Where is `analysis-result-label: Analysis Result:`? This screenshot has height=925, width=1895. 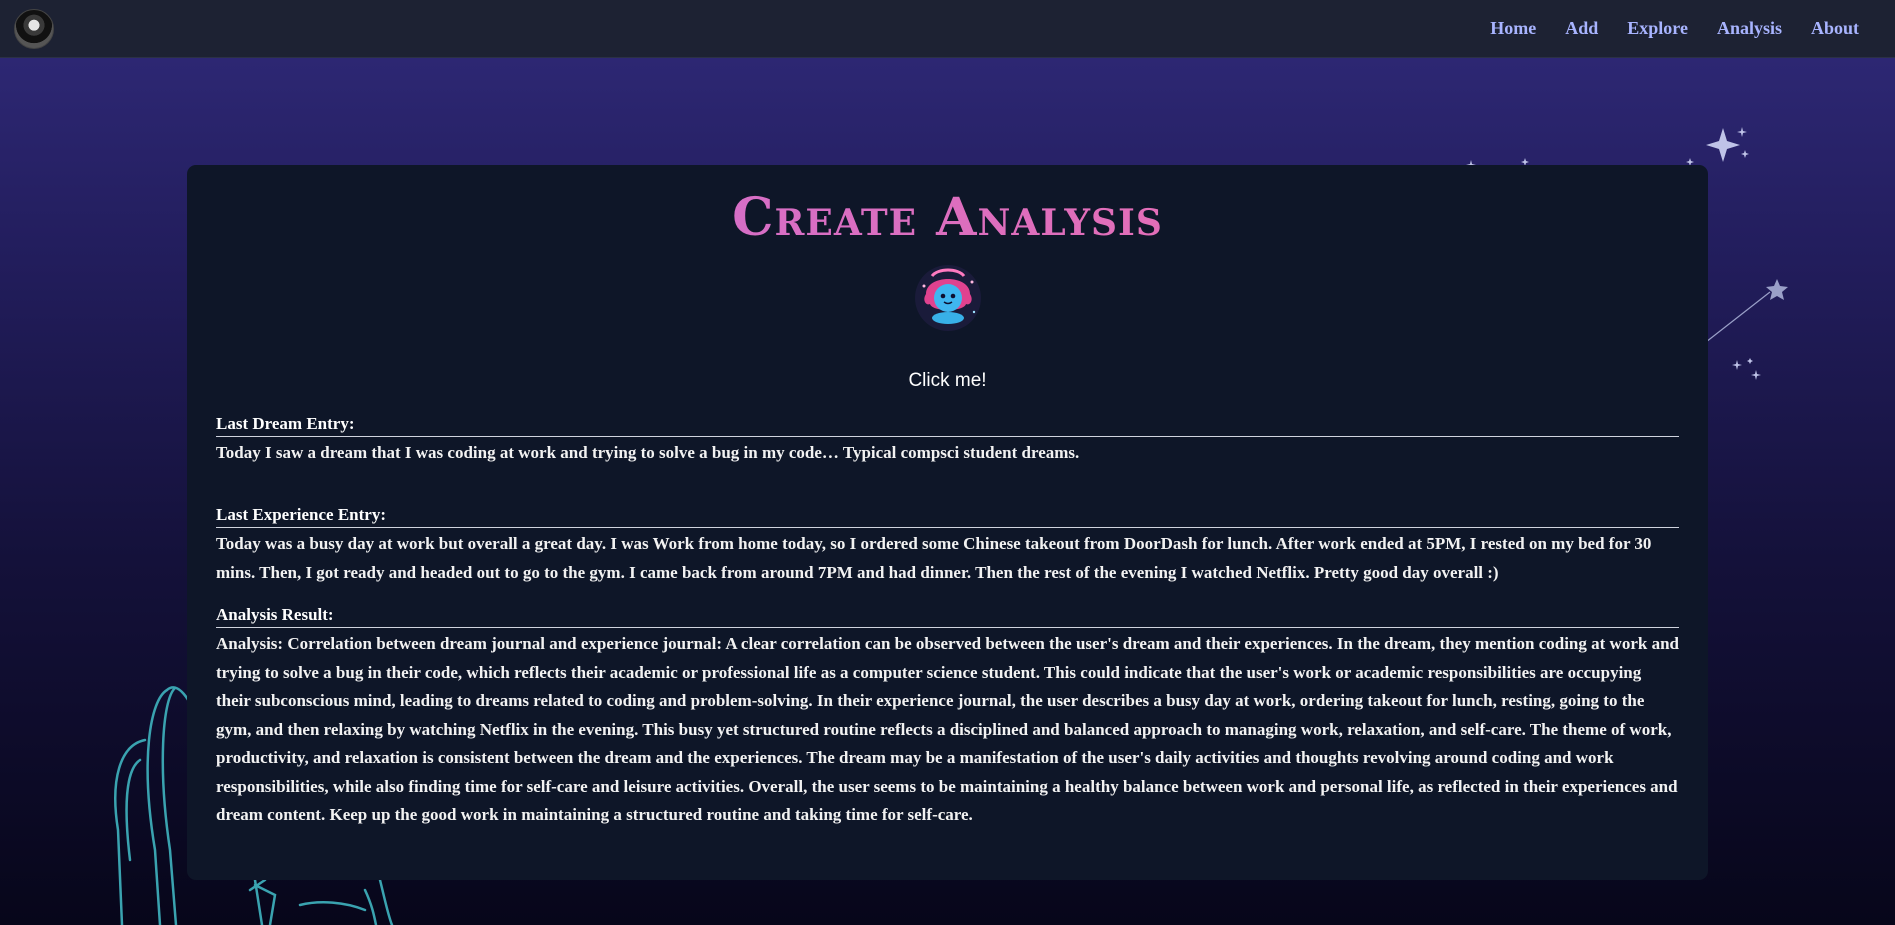 analysis-result-label: Analysis Result: is located at coordinates (947, 617).